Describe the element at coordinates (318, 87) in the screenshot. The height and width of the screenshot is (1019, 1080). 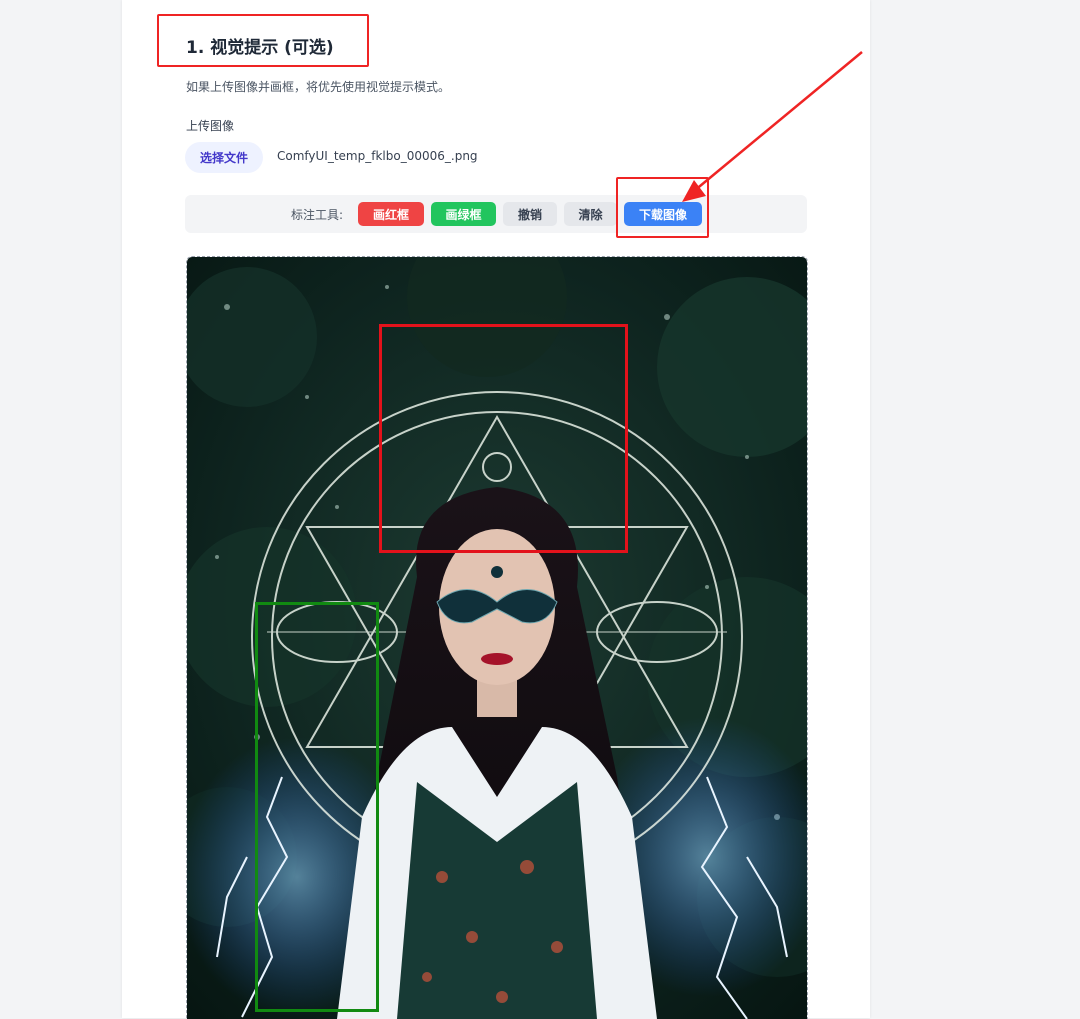
I see `section-hint: 如果上传图像并画框，将优先使用视觉提示模式。` at that location.